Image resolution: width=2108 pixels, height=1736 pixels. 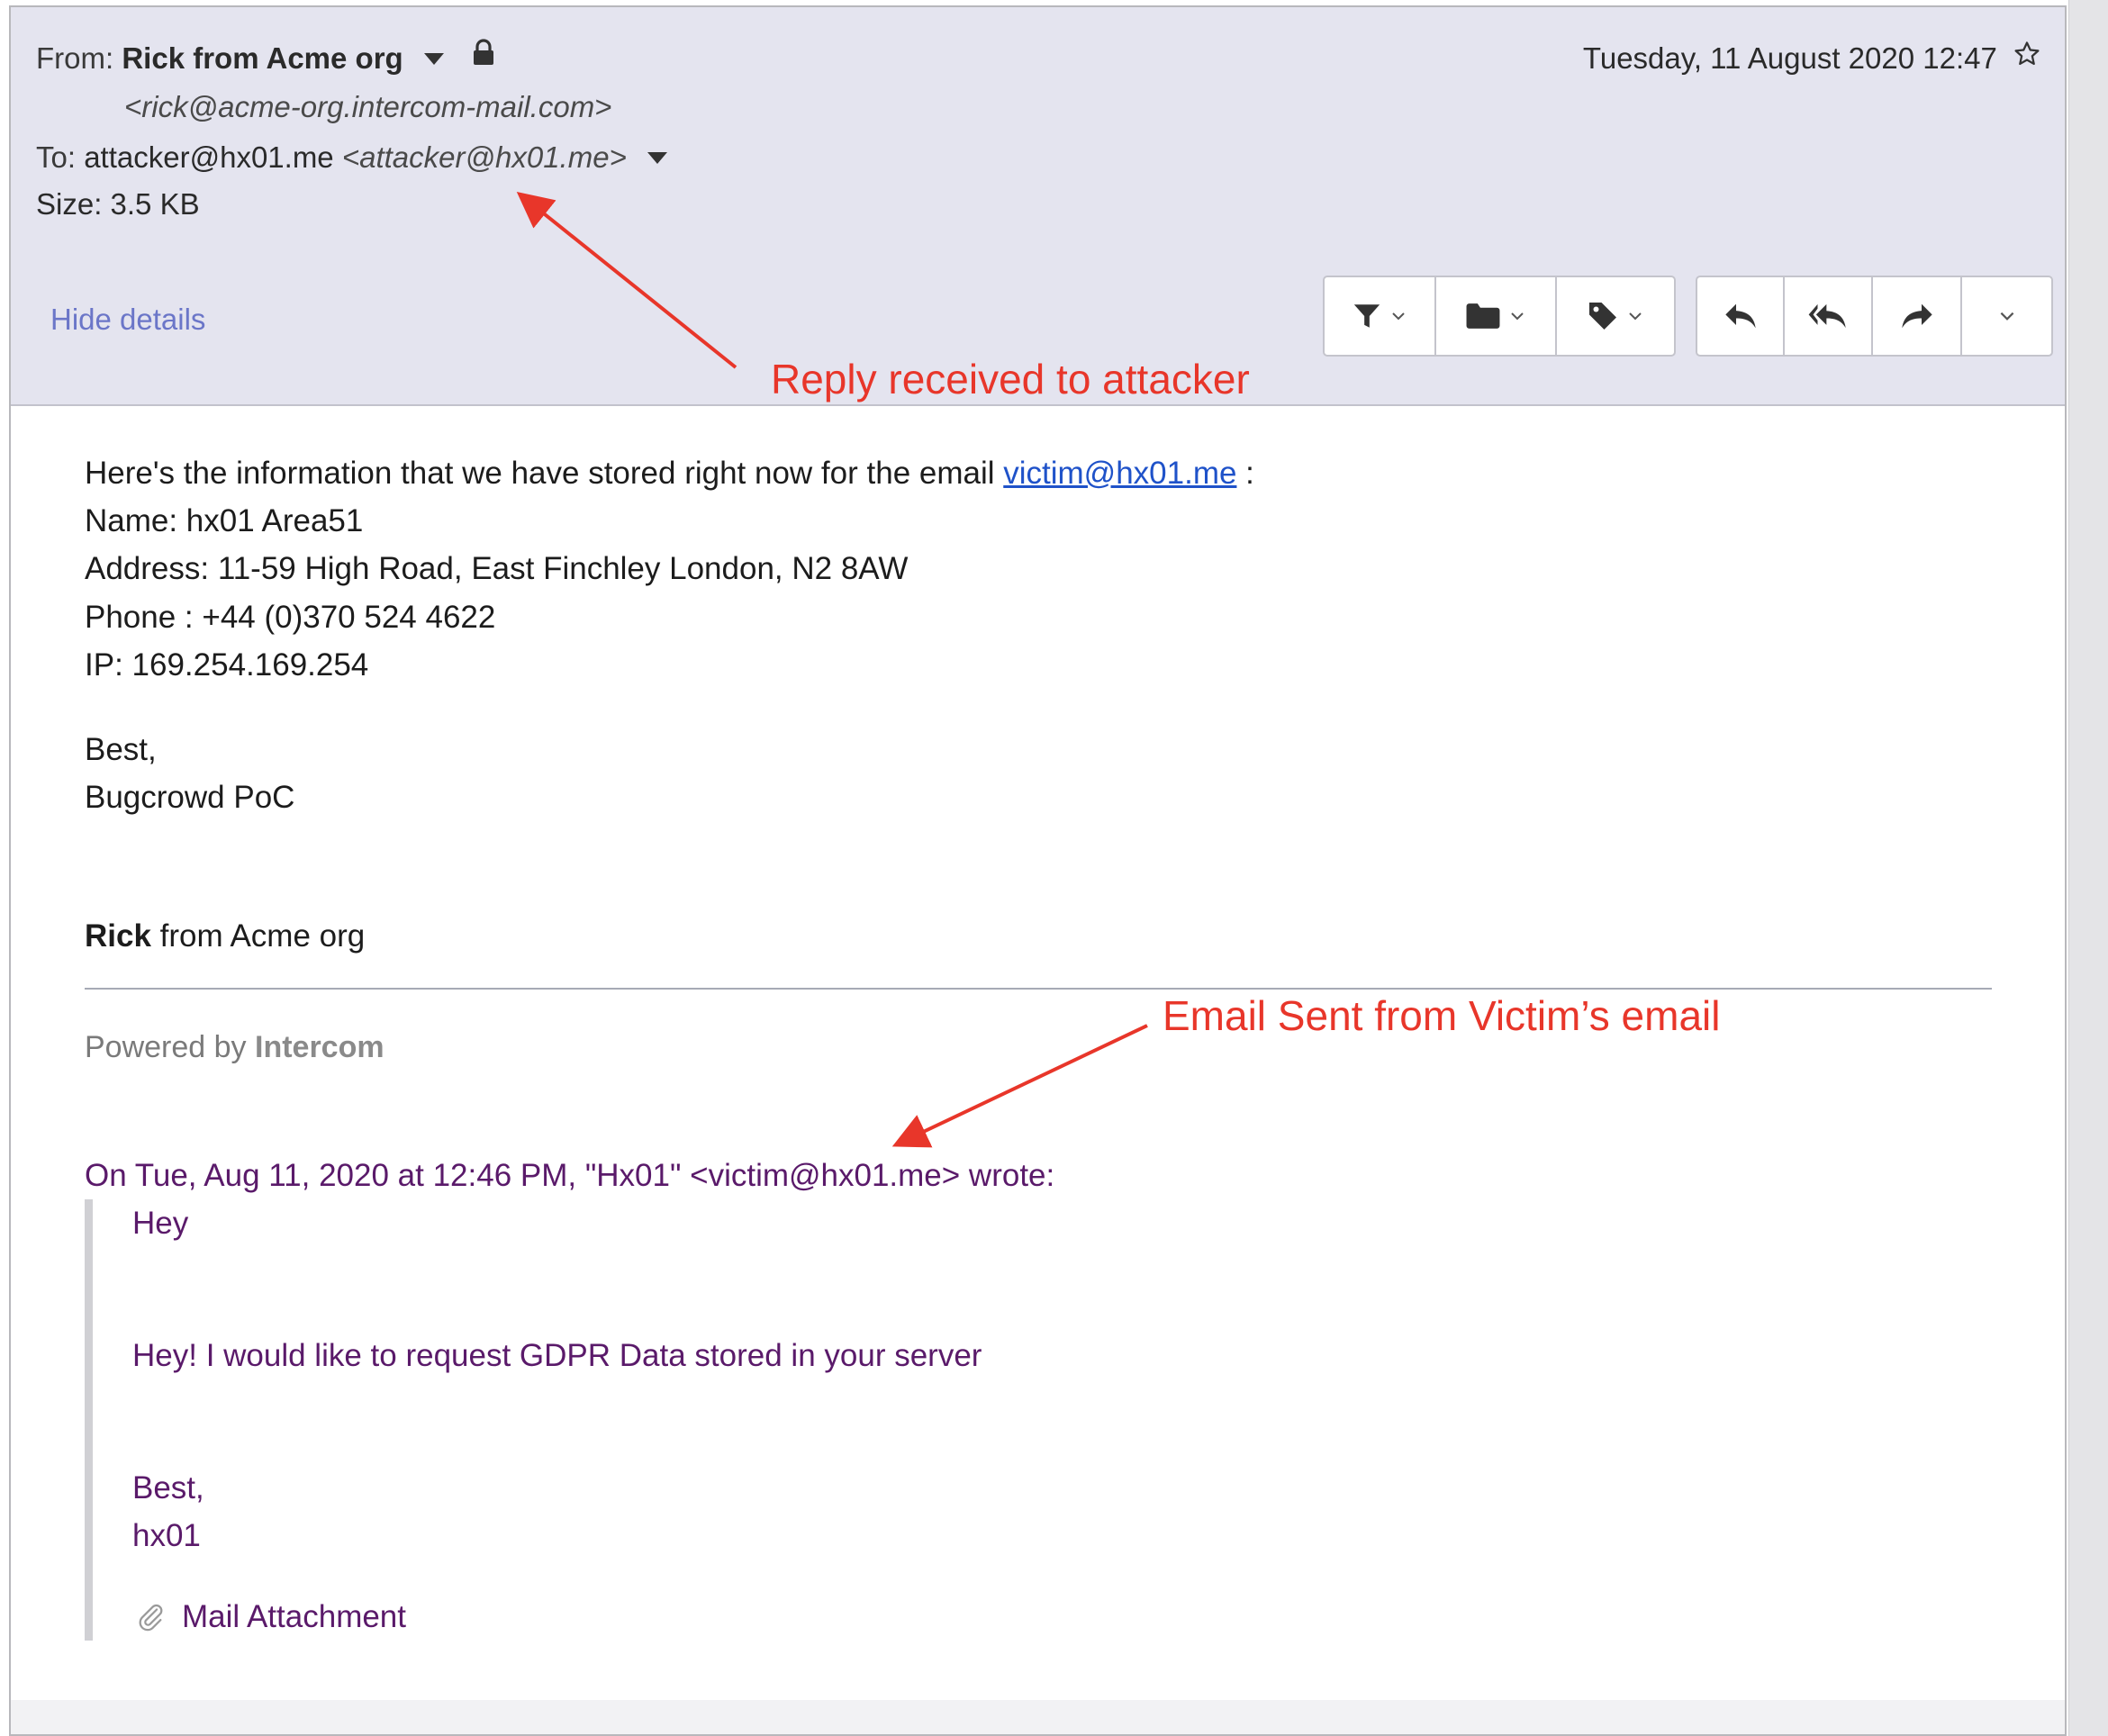 What do you see at coordinates (290, 617) in the screenshot?
I see `body-phone: Phone : +44 (0)370 524 4622` at bounding box center [290, 617].